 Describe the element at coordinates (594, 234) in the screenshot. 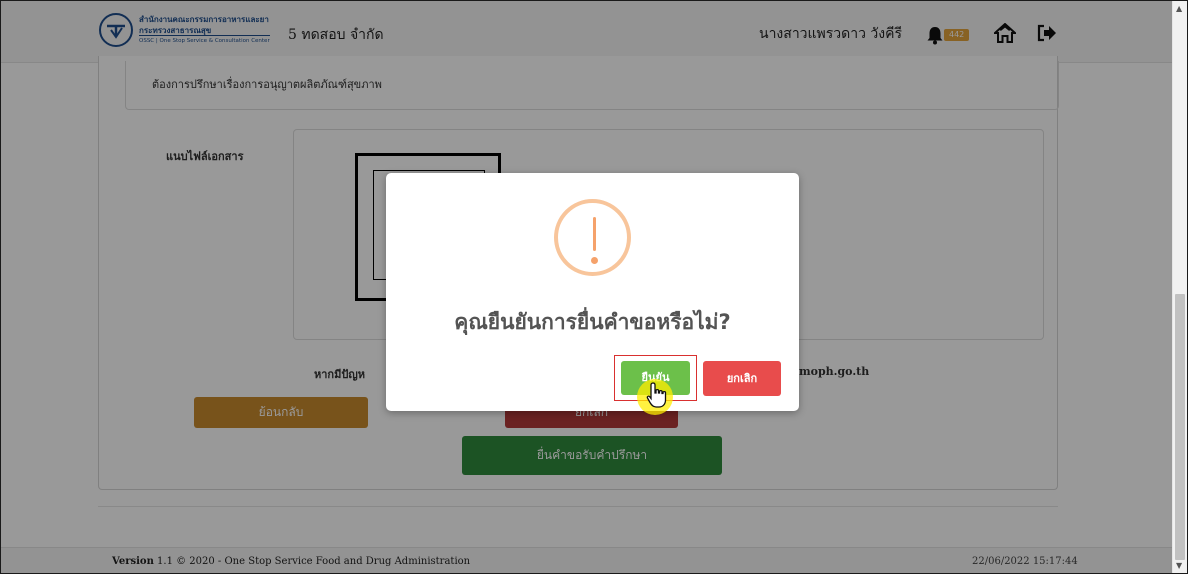

I see `warning-icon-bar` at that location.